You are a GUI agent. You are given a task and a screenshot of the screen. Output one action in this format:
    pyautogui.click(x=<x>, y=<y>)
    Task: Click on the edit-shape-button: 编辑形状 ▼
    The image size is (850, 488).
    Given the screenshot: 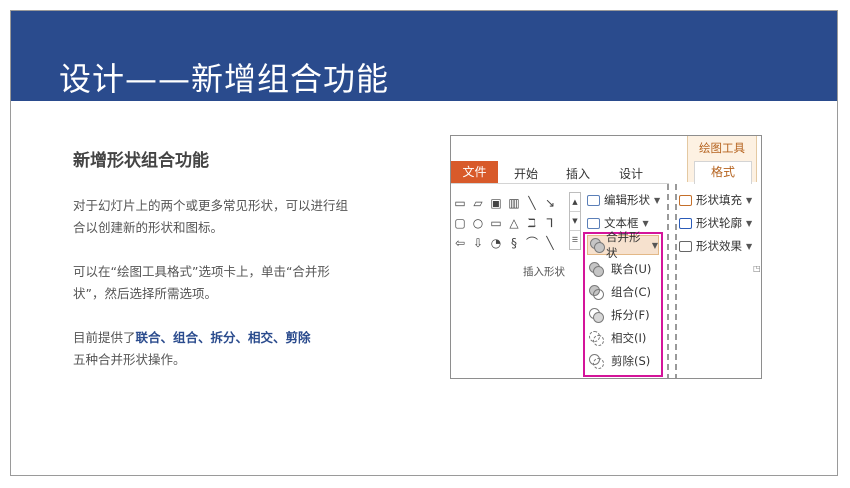 What is the action you would take?
    pyautogui.click(x=623, y=200)
    